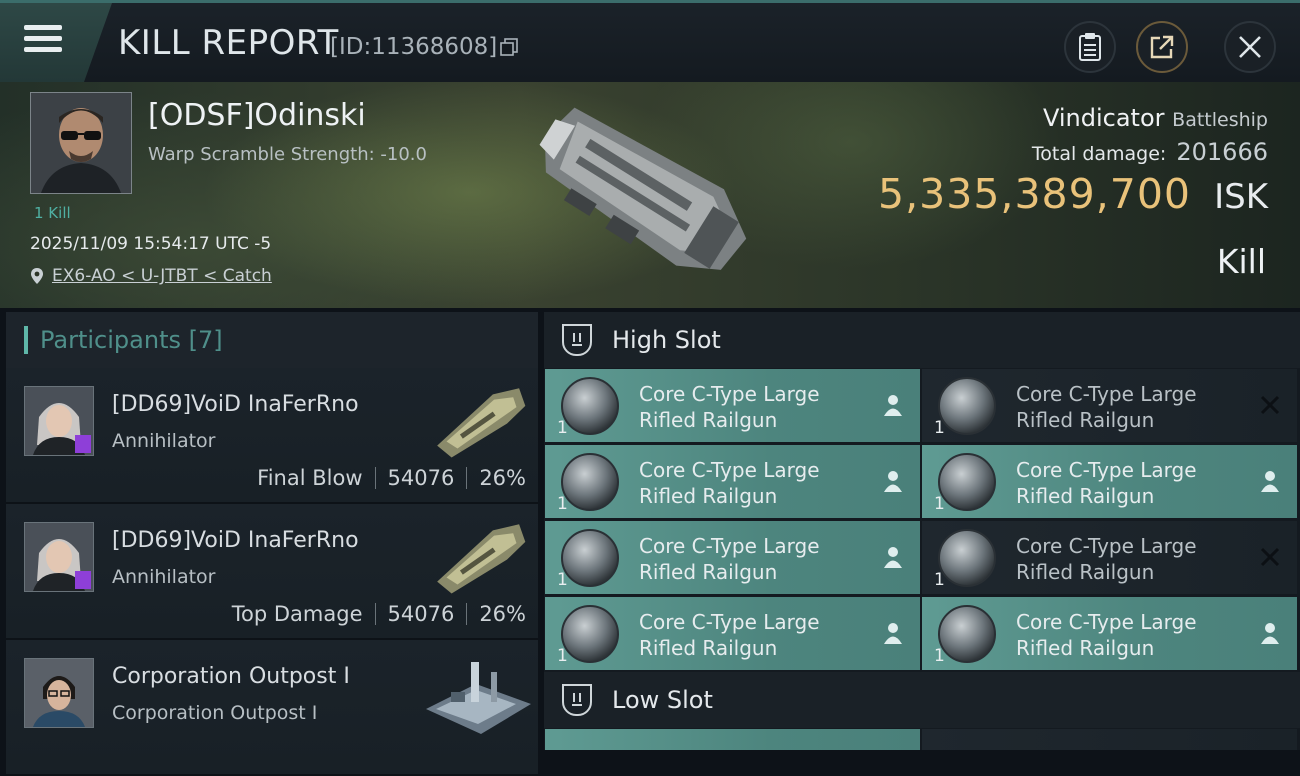 Image resolution: width=1300 pixels, height=776 pixels. I want to click on menu-button, so click(56, 42).